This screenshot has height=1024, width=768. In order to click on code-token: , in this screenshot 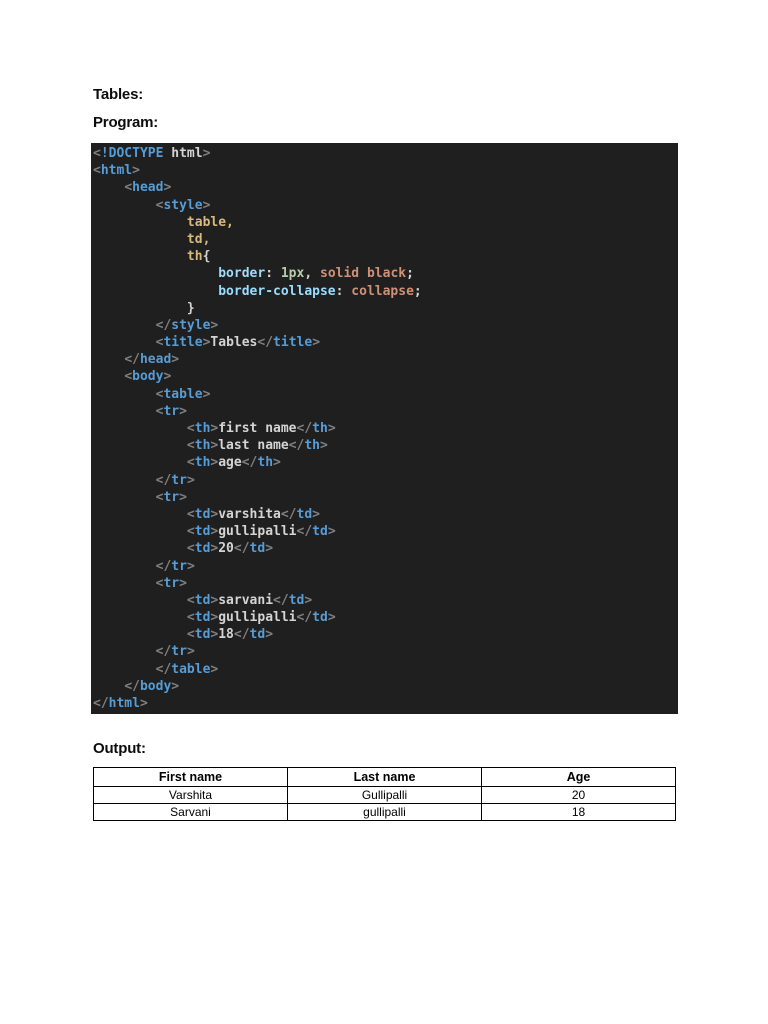, I will do `click(312, 274)`.